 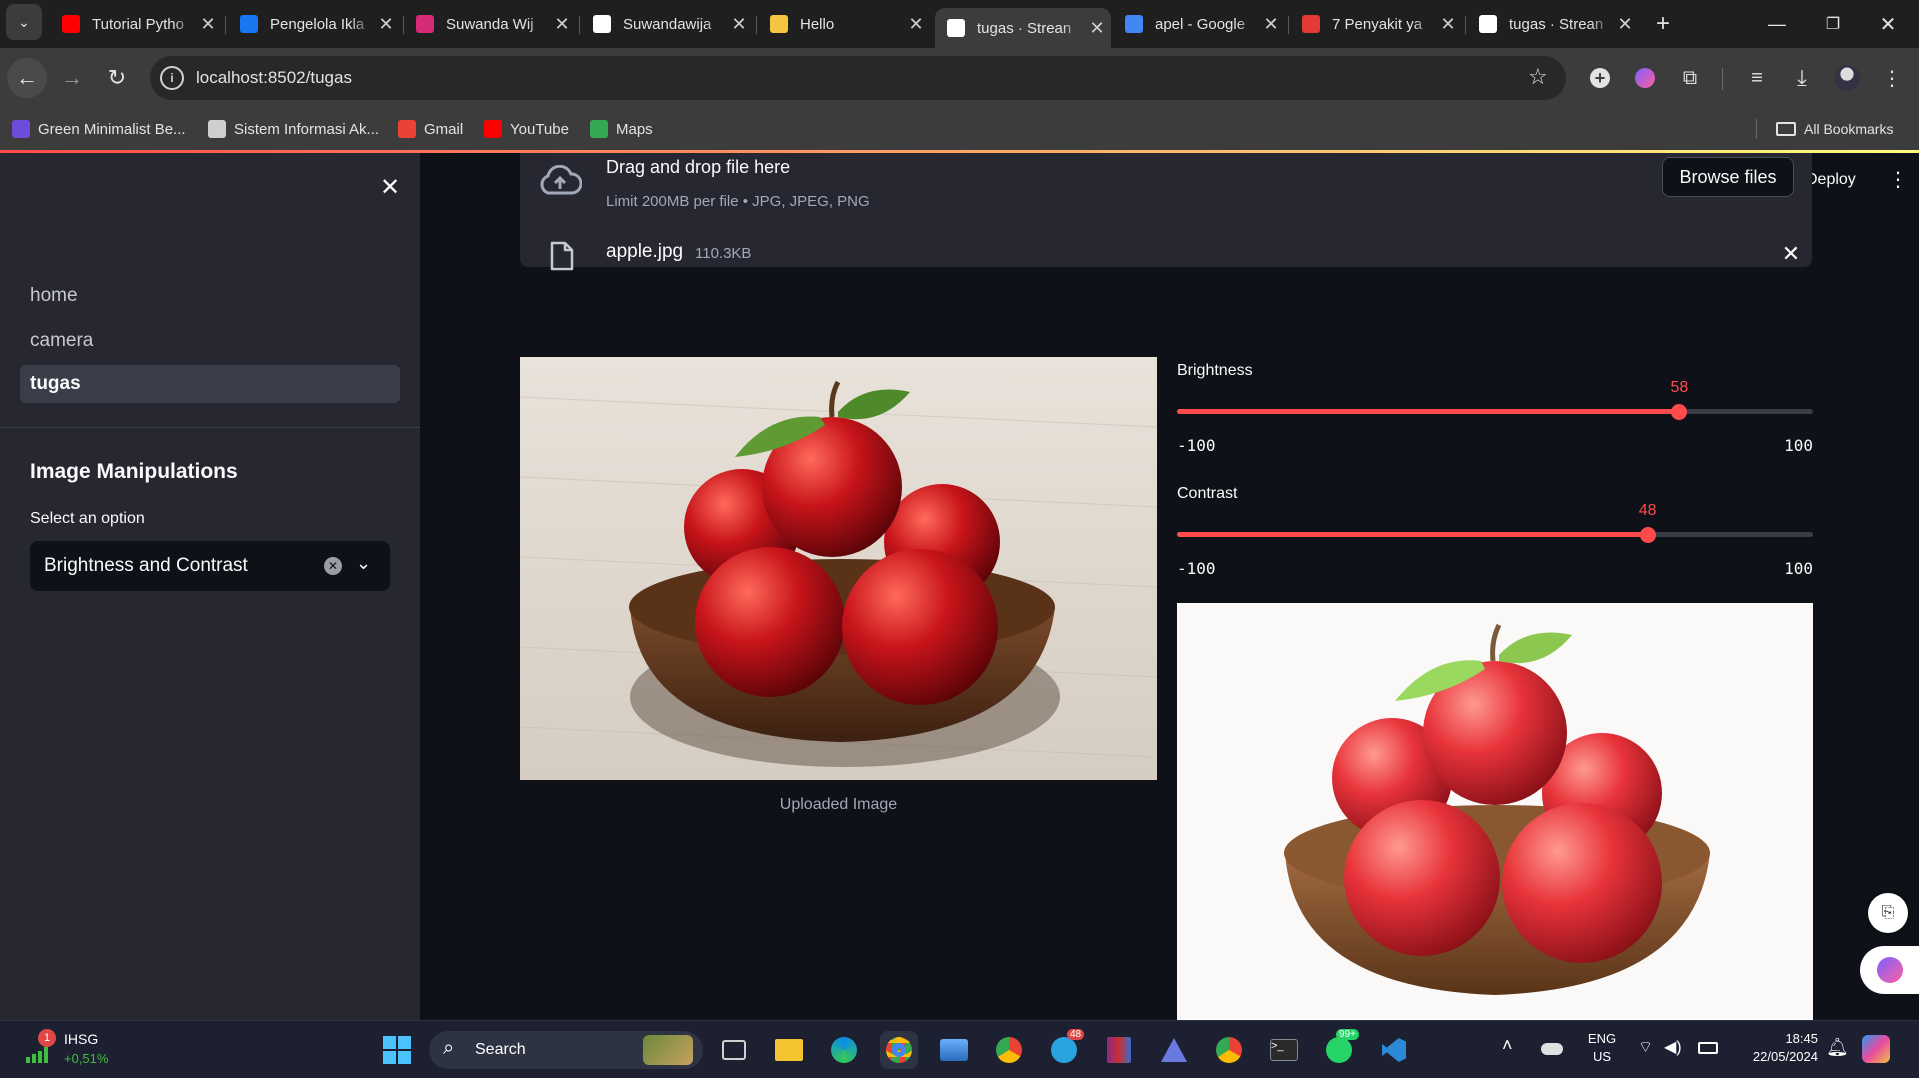 I want to click on remove-file-button: ✕, so click(x=1791, y=254).